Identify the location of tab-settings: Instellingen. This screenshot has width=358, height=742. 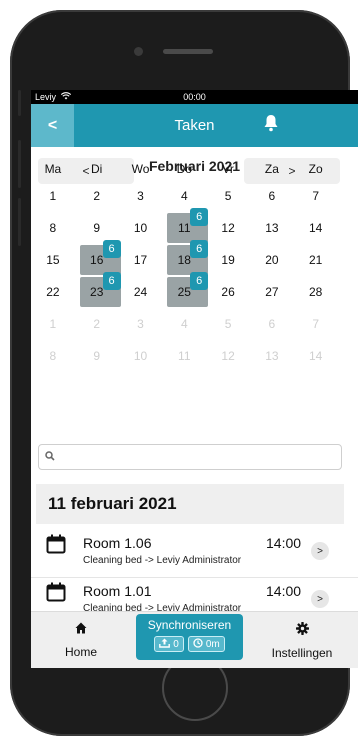
(302, 640).